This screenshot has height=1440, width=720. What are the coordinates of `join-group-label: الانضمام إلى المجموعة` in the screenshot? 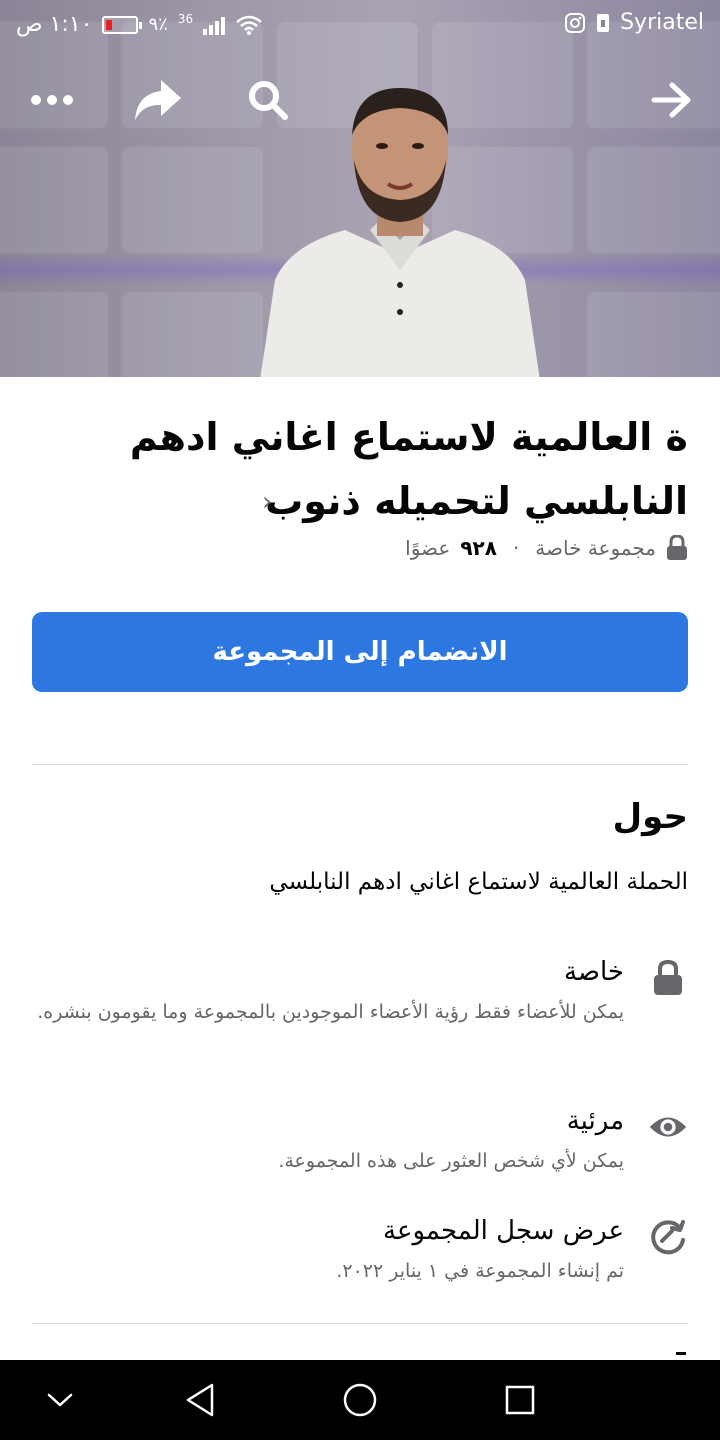 It's located at (360, 652).